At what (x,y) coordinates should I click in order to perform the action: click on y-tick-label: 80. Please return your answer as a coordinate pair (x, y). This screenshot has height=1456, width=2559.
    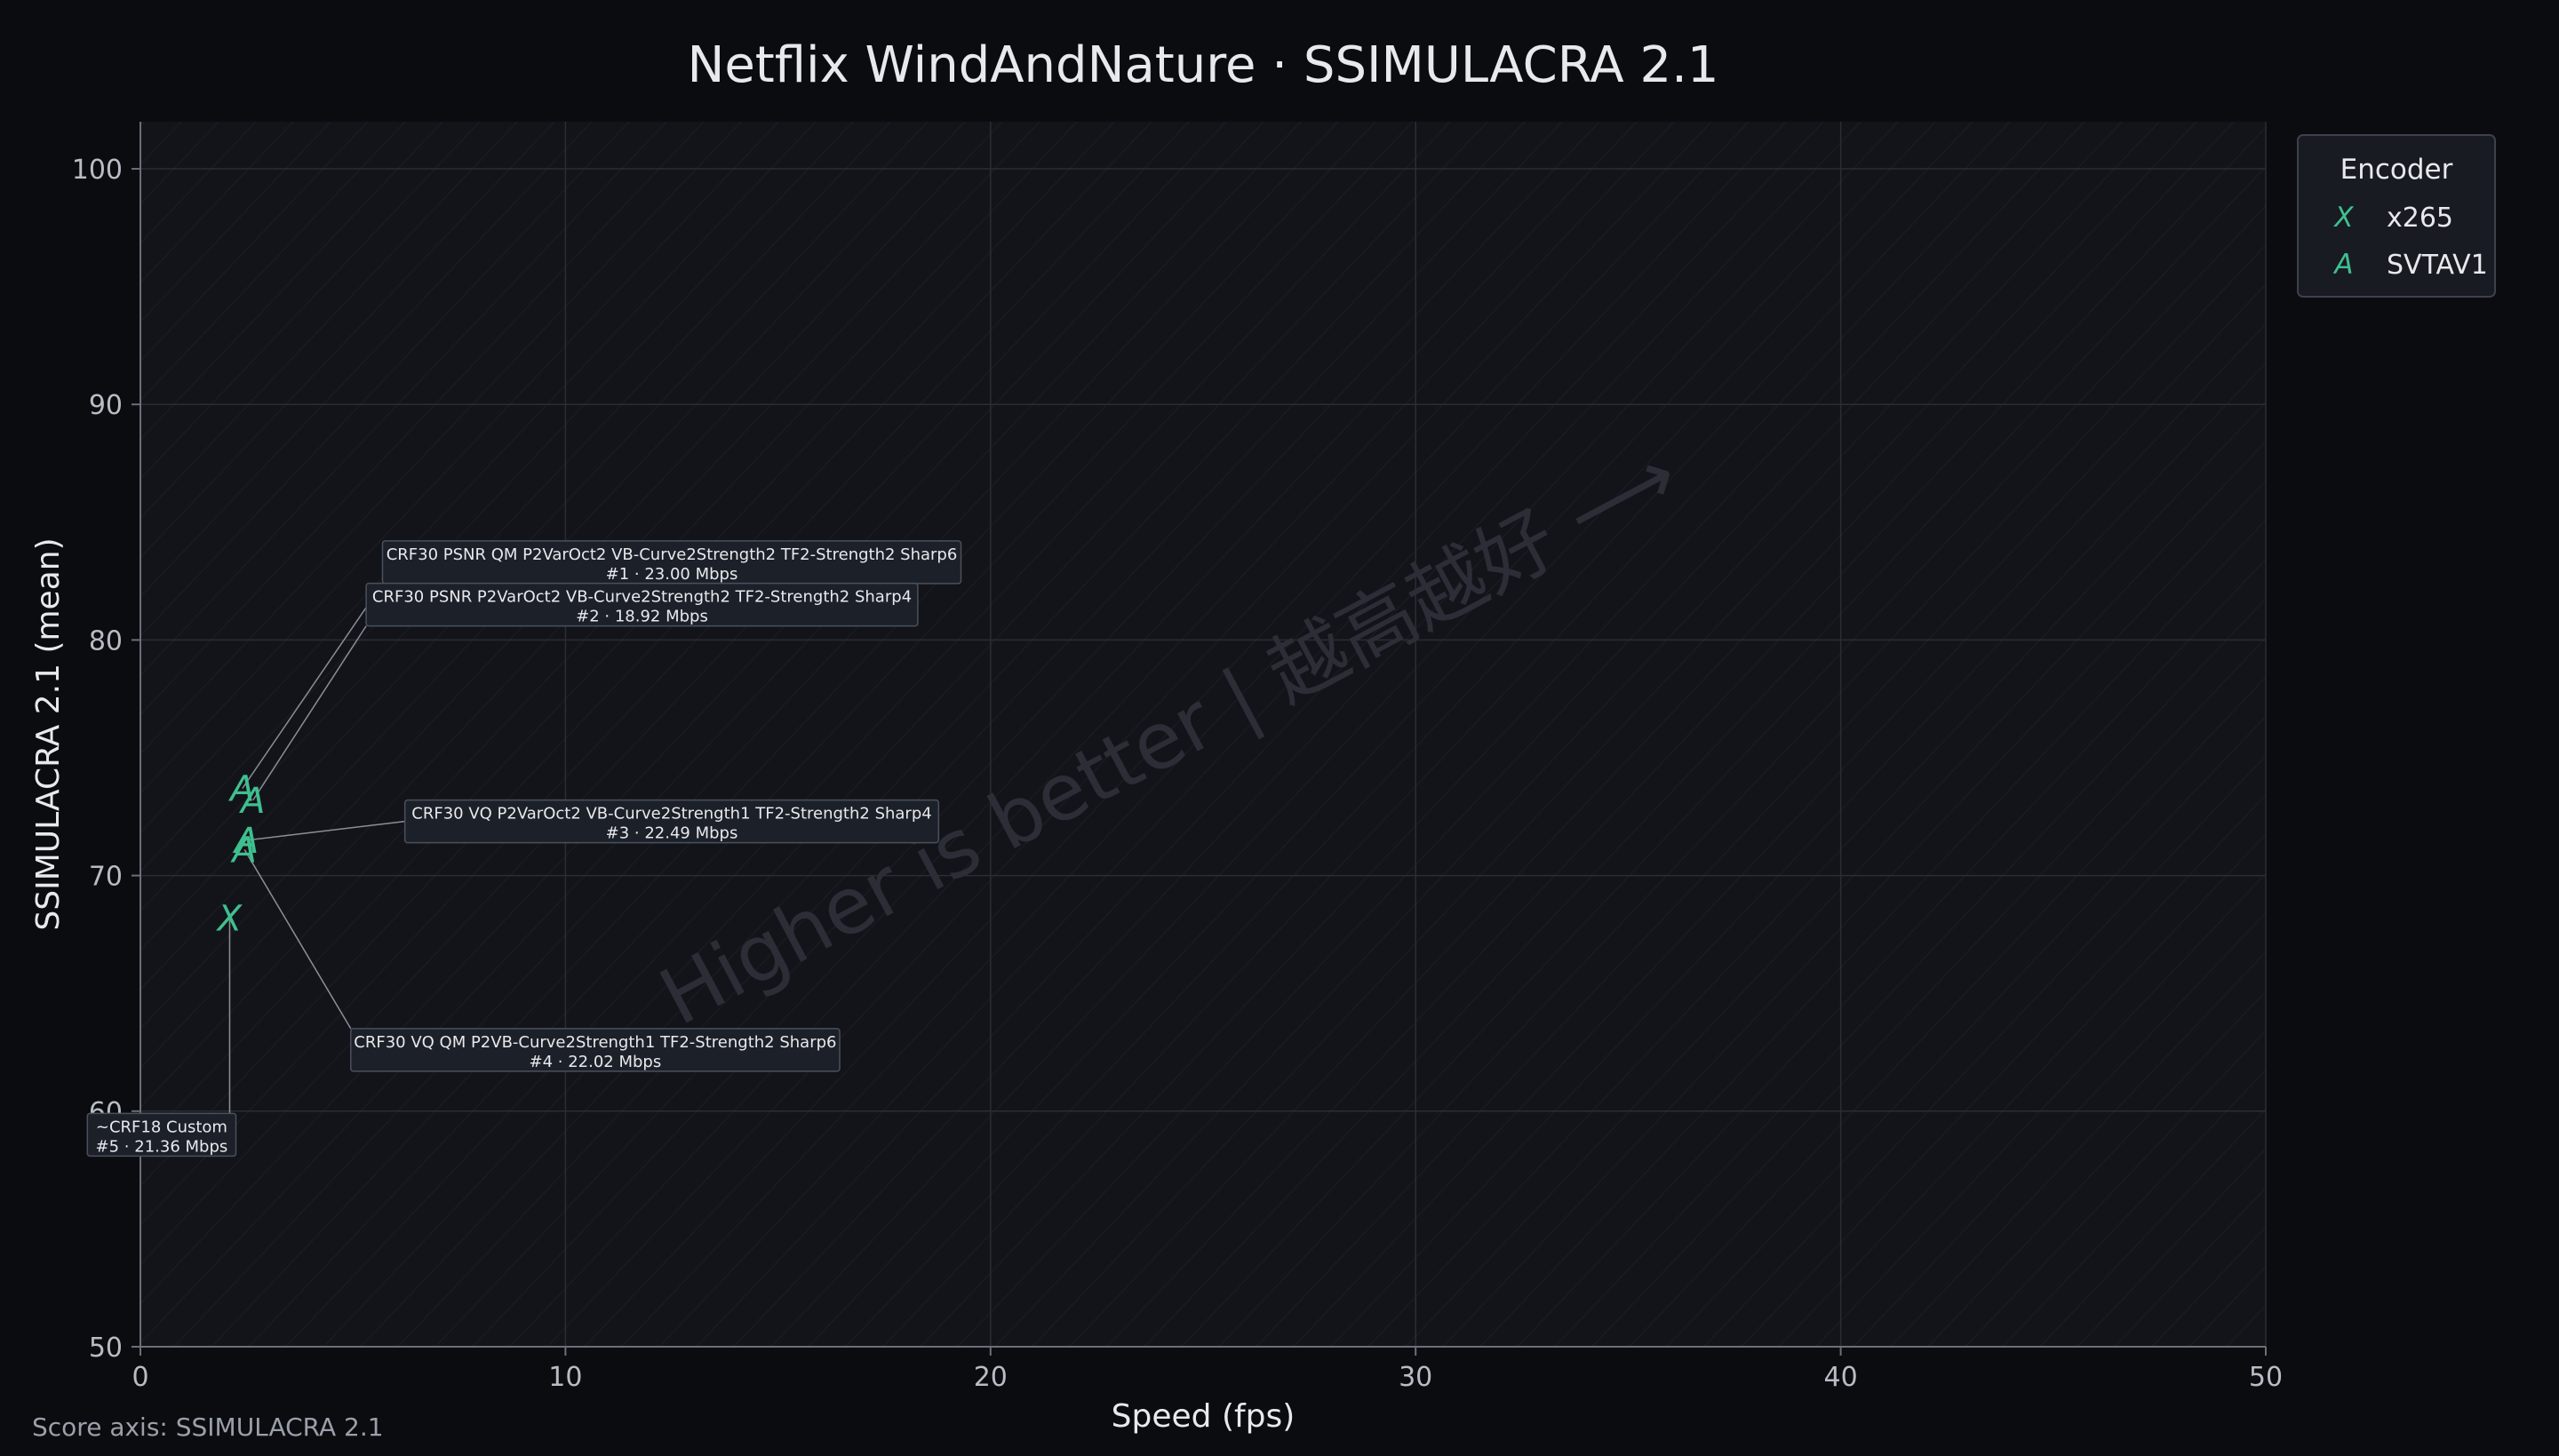
    Looking at the image, I should click on (106, 640).